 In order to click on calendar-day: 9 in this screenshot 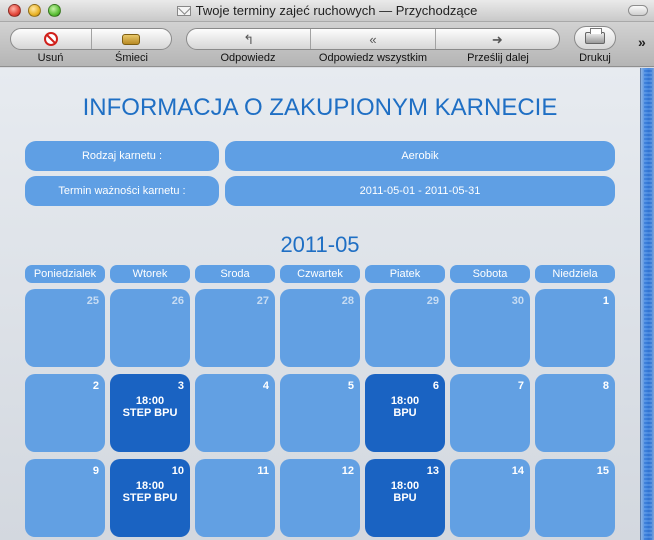, I will do `click(65, 498)`.